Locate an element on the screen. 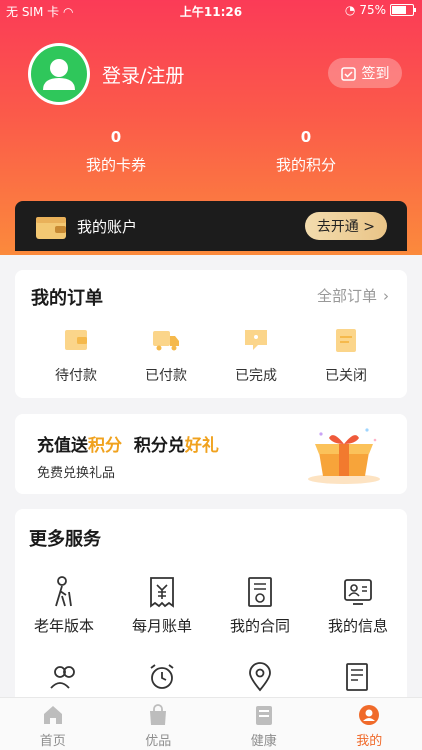 This screenshot has width=422, height=750. bill-icon is located at coordinates (162, 592).